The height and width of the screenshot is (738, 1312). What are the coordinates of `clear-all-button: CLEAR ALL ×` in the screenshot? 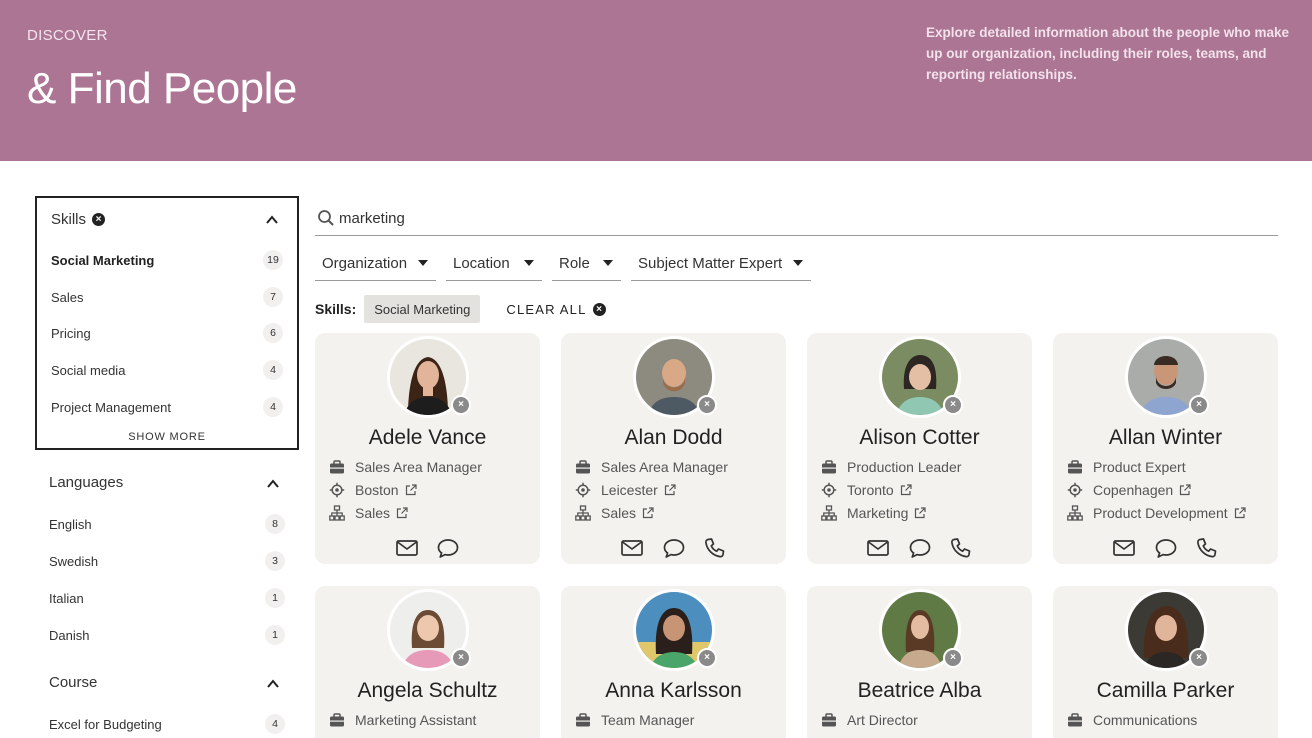 It's located at (556, 309).